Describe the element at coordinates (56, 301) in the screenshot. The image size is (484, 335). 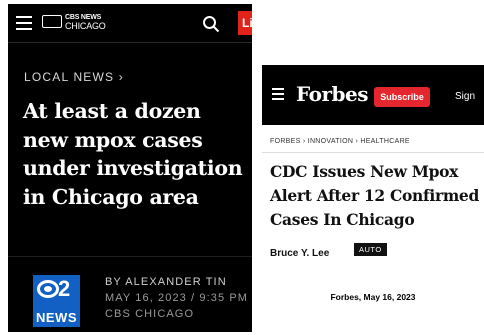
I see `cbs2-news-logo: 2 NEWS` at that location.